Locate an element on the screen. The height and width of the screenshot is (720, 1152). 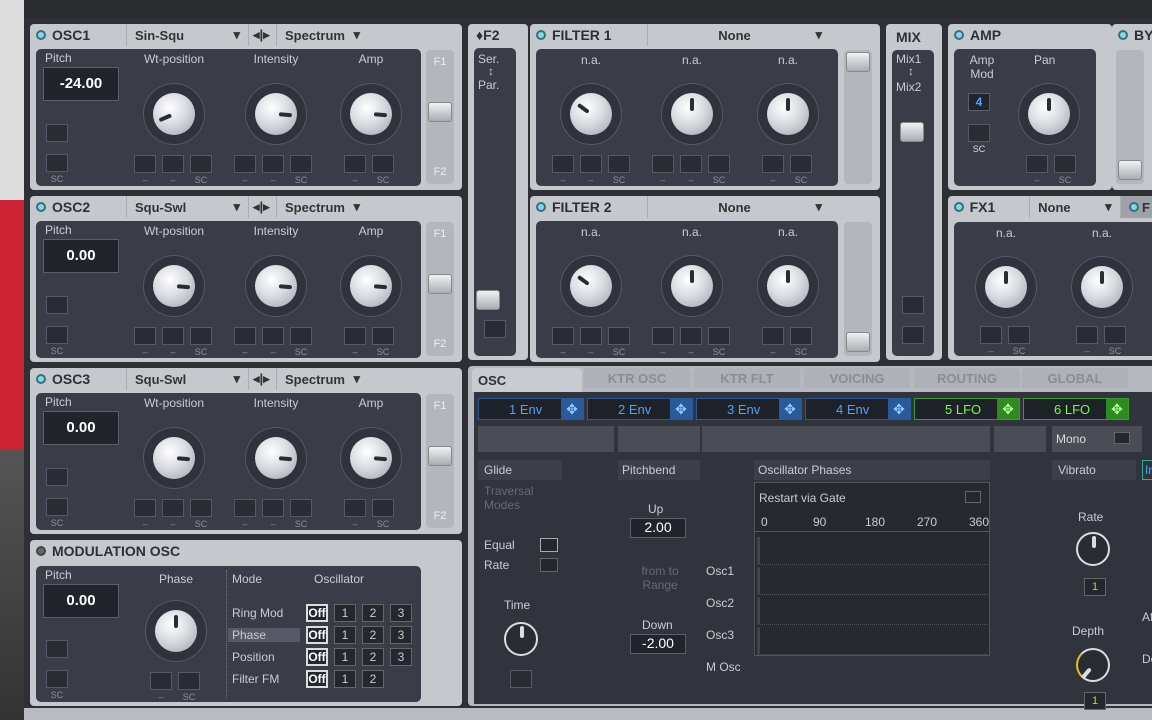
vibrato-rate-value: 1 is located at coordinates (1095, 587).